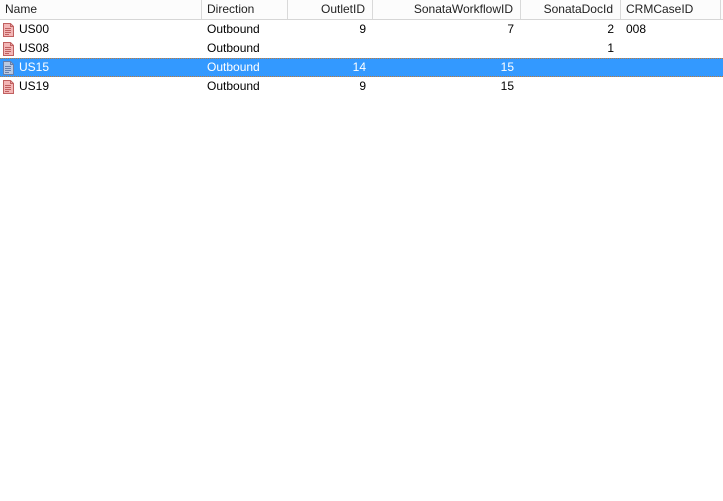 The width and height of the screenshot is (723, 501). What do you see at coordinates (34, 48) in the screenshot?
I see `row-name-label: US08` at bounding box center [34, 48].